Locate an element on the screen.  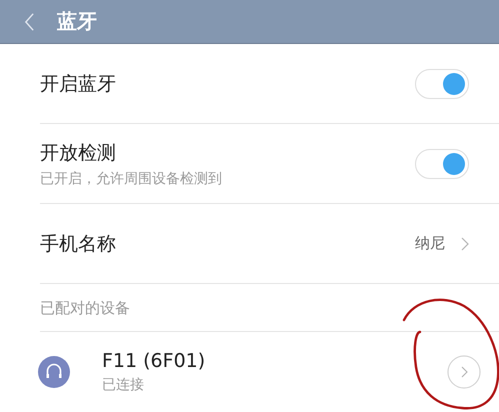
setting-label: 开放检测 is located at coordinates (78, 153).